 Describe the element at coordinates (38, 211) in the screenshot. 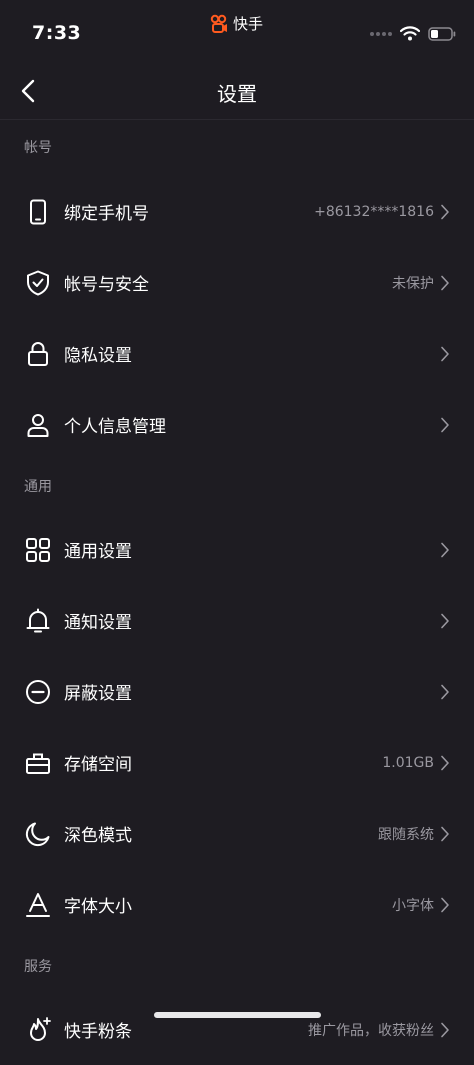

I see `phone-icon` at that location.